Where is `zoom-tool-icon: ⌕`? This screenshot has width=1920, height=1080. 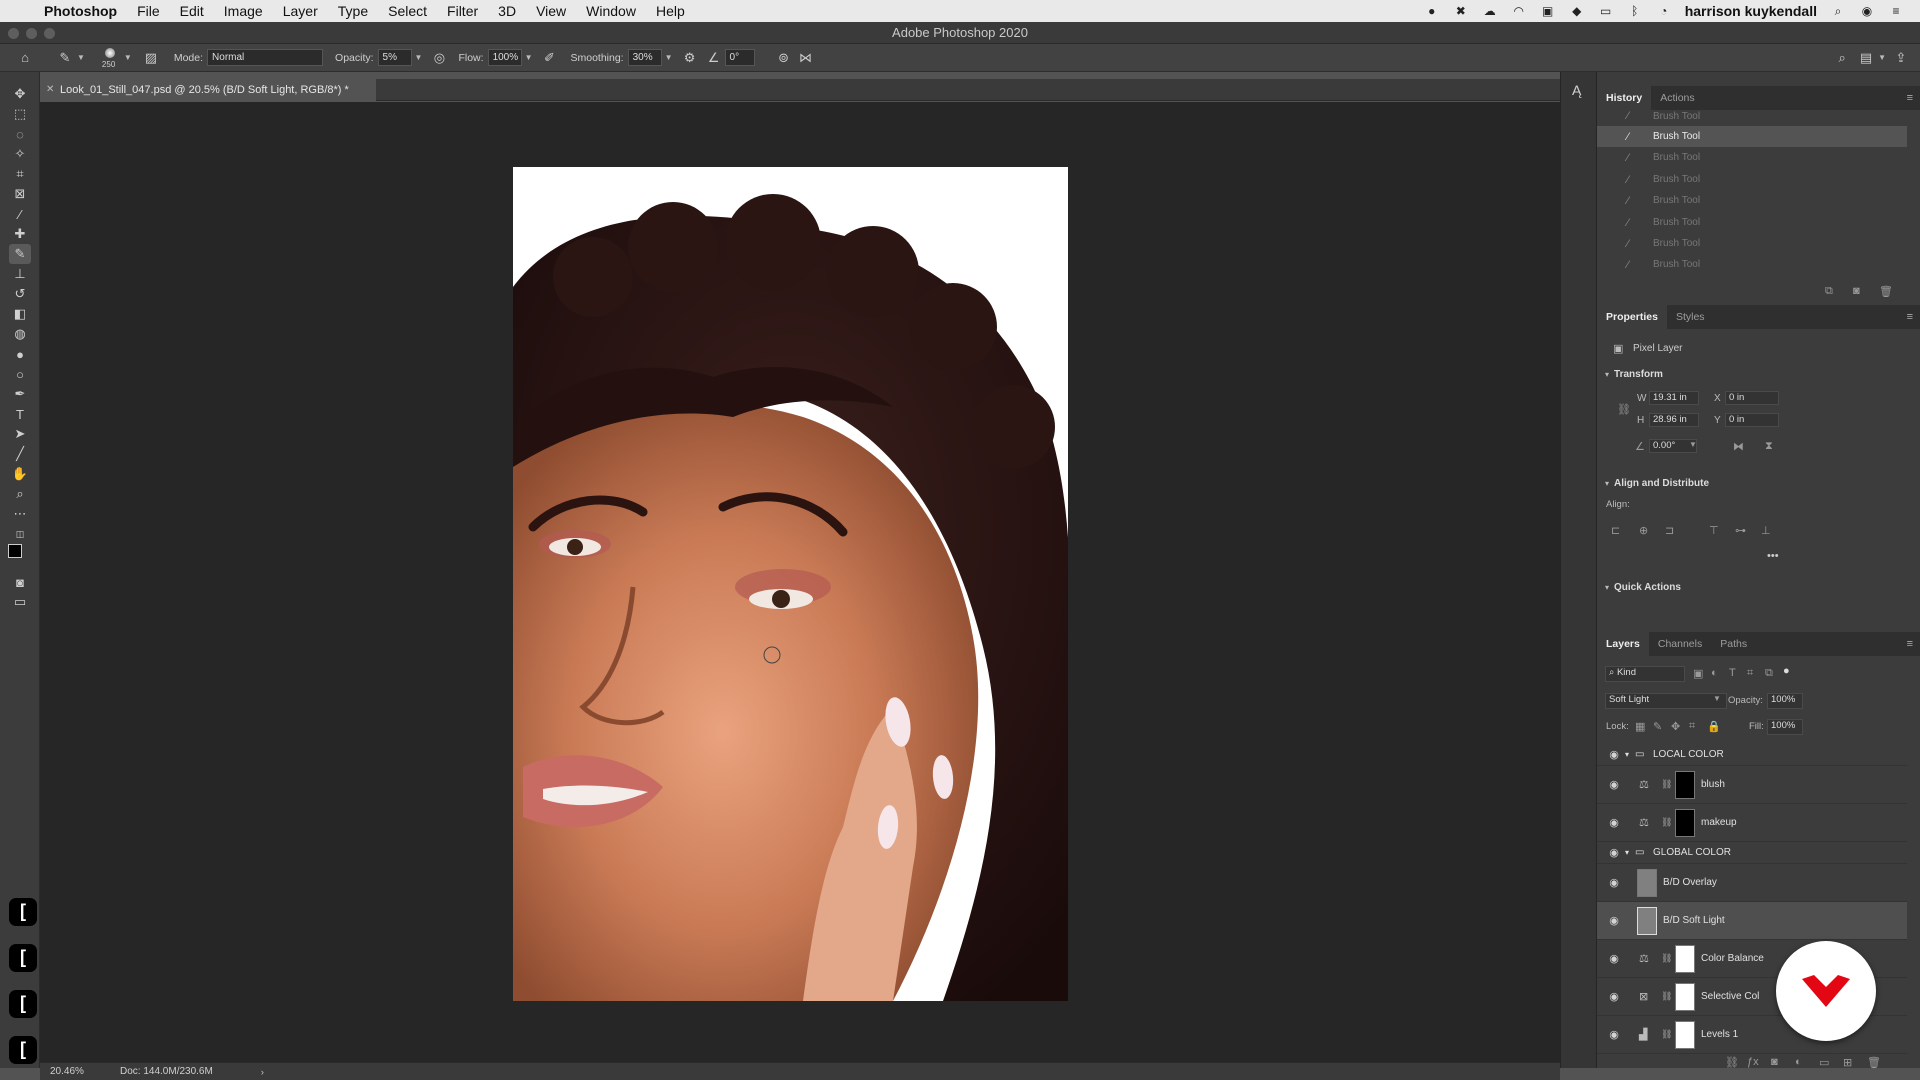
zoom-tool-icon: ⌕ is located at coordinates (20, 494).